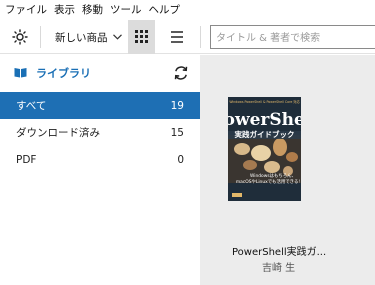  I want to click on menu-go: 移動, so click(92, 10).